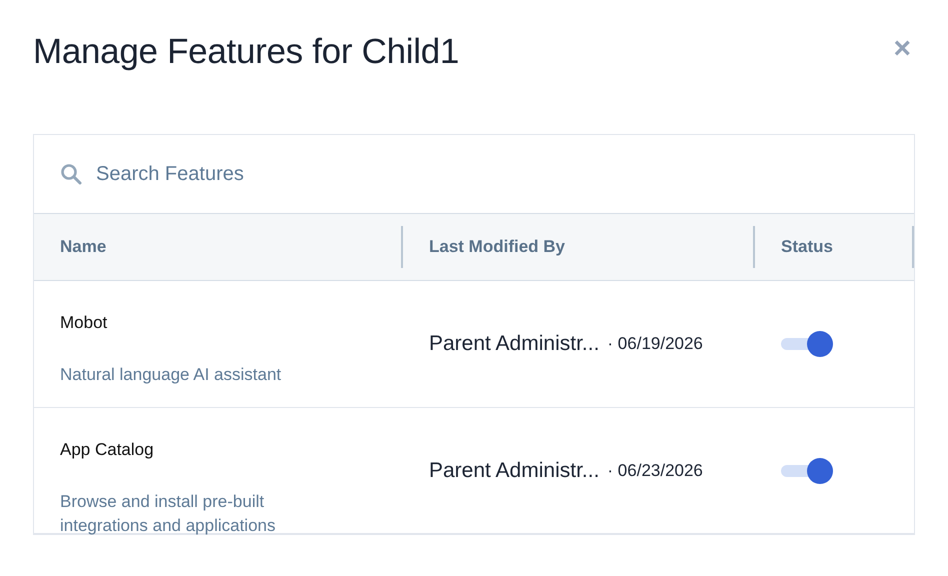 The width and height of the screenshot is (948, 576). What do you see at coordinates (107, 450) in the screenshot?
I see `feature-name: App Catalog` at bounding box center [107, 450].